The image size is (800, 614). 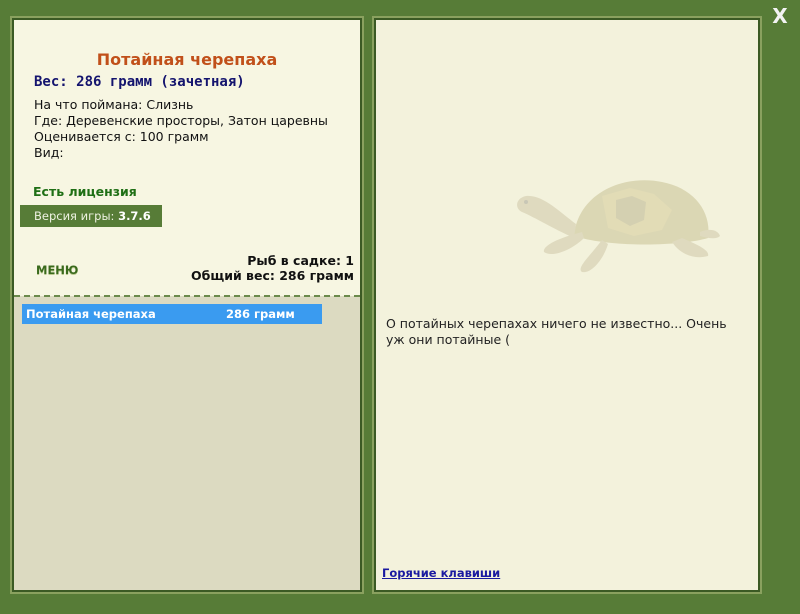 I want to click on cage-total-weight: Общий вес: 286 грамм, so click(x=272, y=275).